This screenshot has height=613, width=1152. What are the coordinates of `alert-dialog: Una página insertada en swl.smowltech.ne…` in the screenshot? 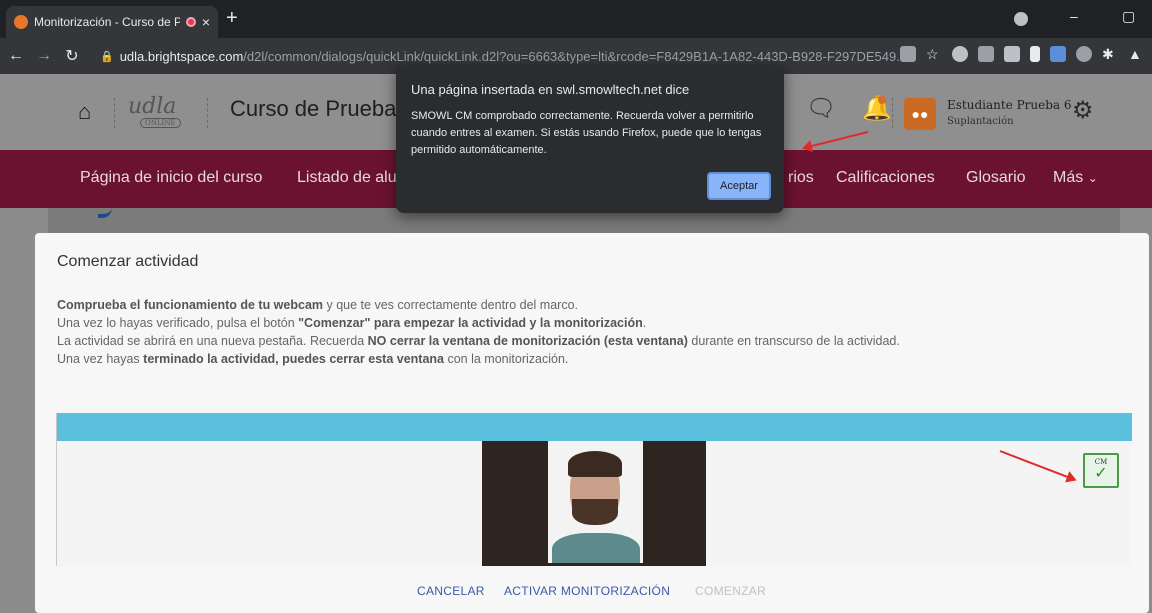 It's located at (590, 139).